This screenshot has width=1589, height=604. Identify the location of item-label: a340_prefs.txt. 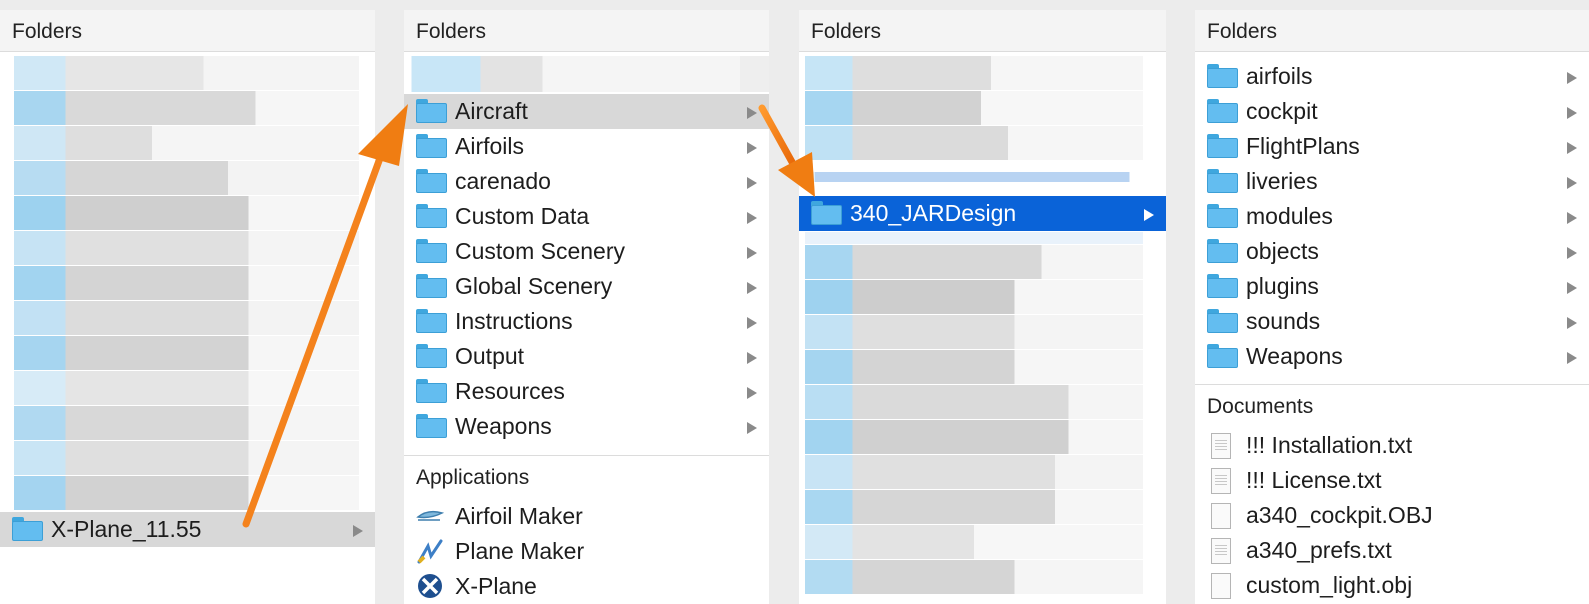
(1319, 550).